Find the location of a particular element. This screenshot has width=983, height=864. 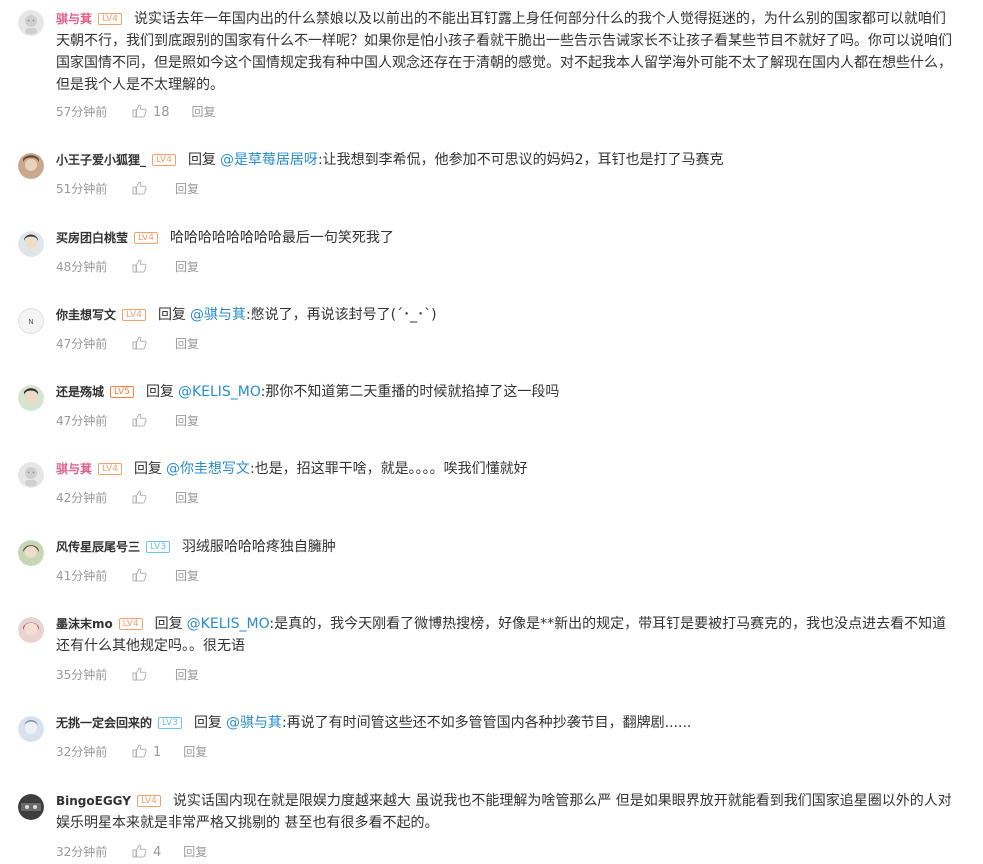

comment-meta: 32分钟前 4 回复 is located at coordinates (131, 852).